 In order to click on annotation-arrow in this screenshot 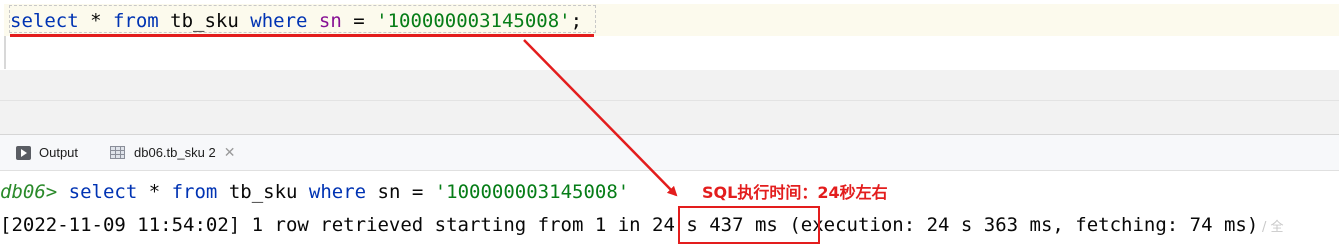, I will do `click(600, 118)`.